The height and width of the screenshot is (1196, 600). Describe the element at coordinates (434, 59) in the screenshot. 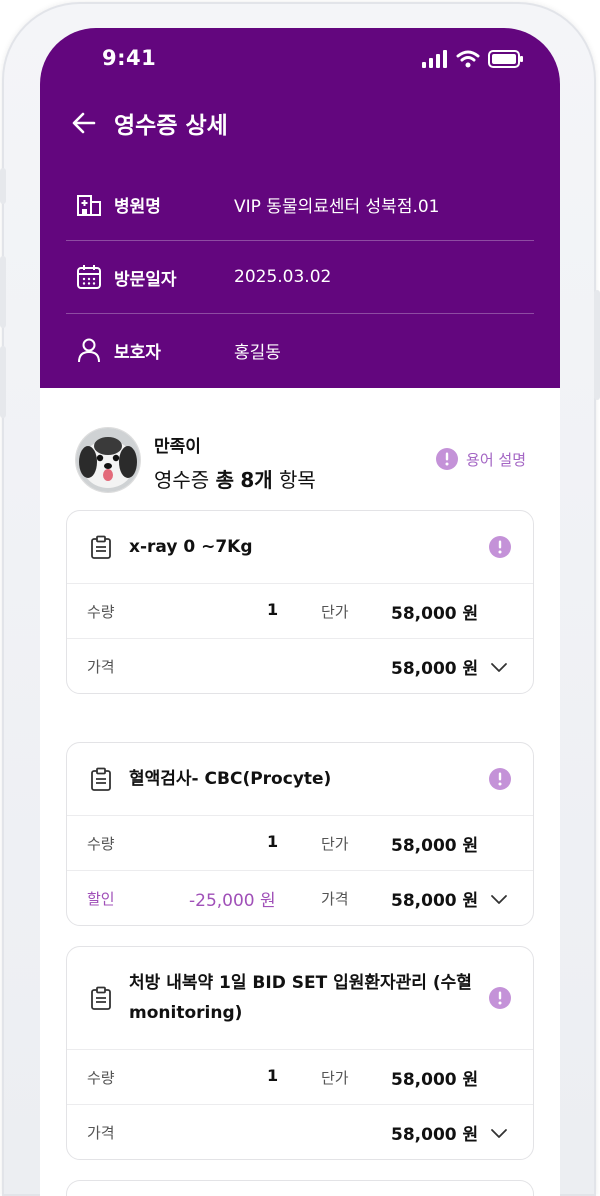

I see `cellular-signal-icon` at that location.